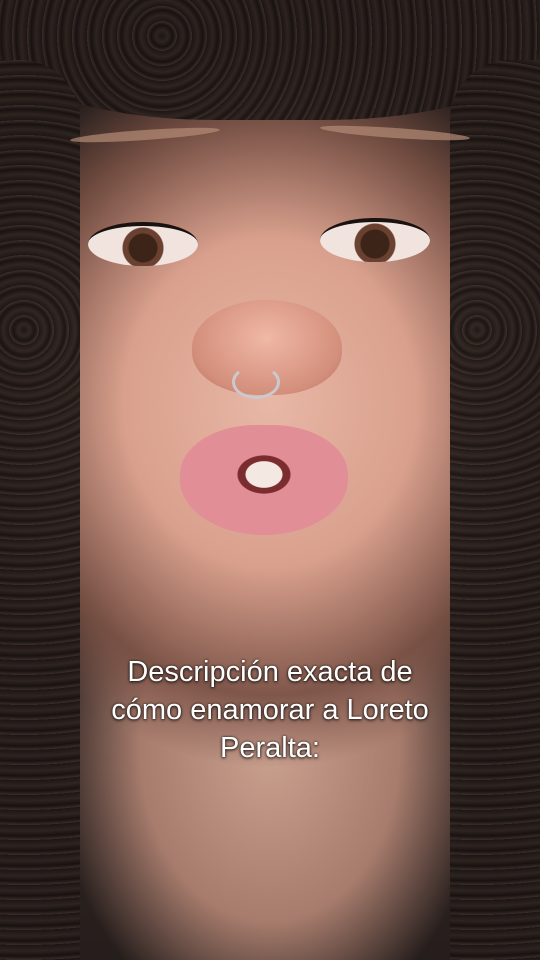 This screenshot has height=960, width=540. What do you see at coordinates (395, 133) in the screenshot?
I see `right-eyebrow` at bounding box center [395, 133].